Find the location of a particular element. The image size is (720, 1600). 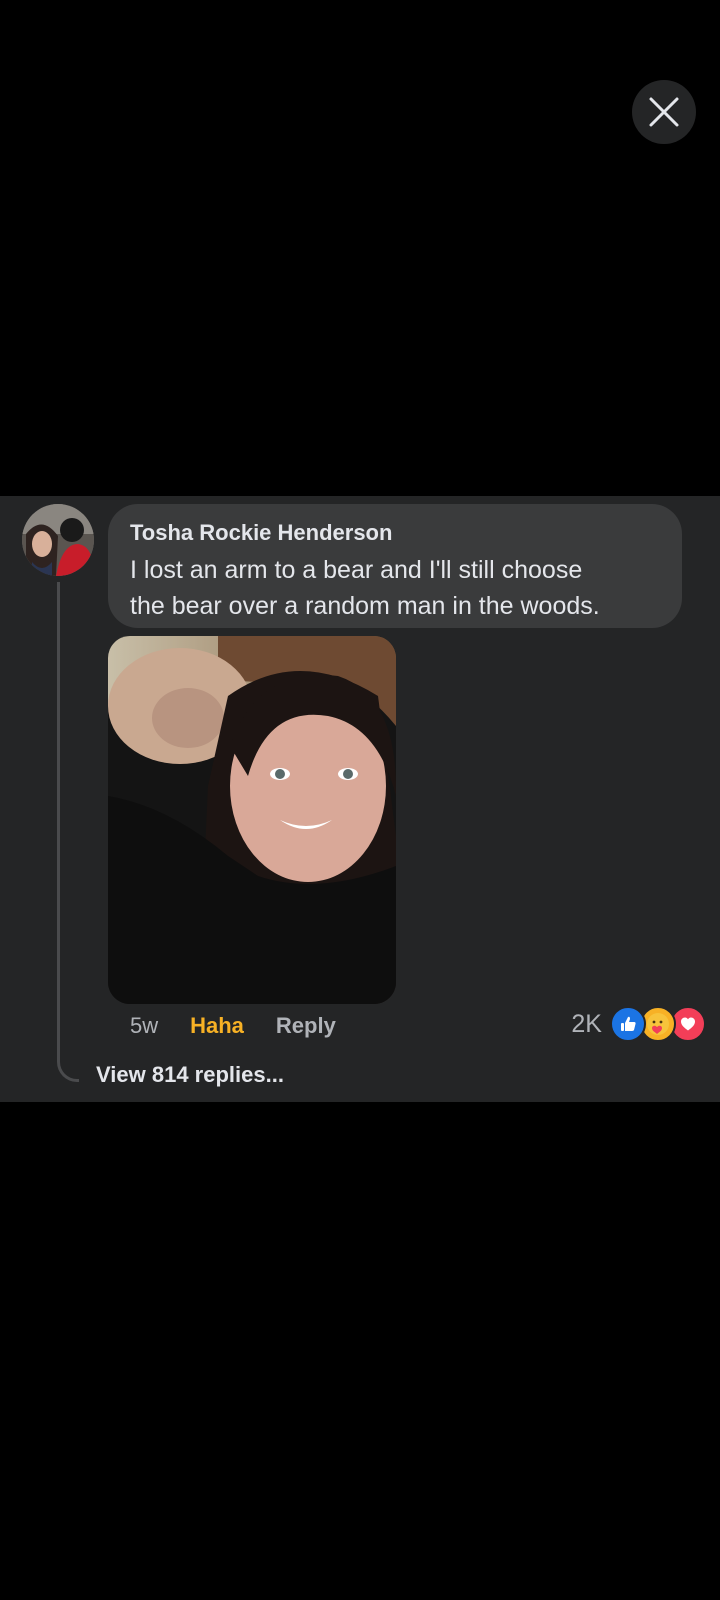

comment-actions: 5w Haha Reply is located at coordinates (233, 1026).